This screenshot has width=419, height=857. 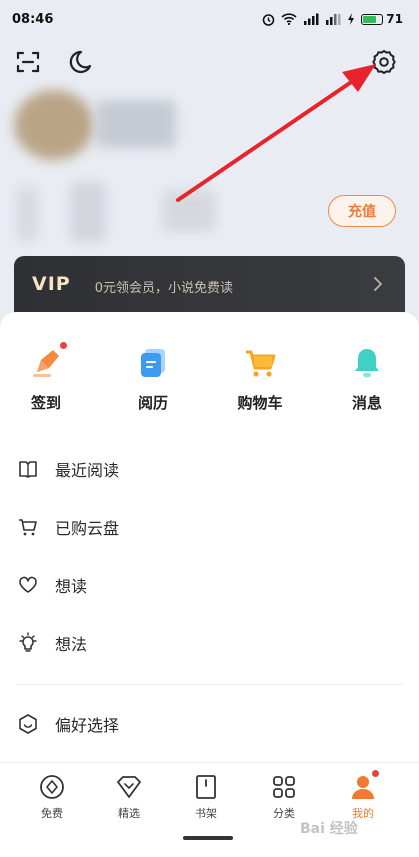 I want to click on quick-action-label: 签到, so click(x=45, y=403).